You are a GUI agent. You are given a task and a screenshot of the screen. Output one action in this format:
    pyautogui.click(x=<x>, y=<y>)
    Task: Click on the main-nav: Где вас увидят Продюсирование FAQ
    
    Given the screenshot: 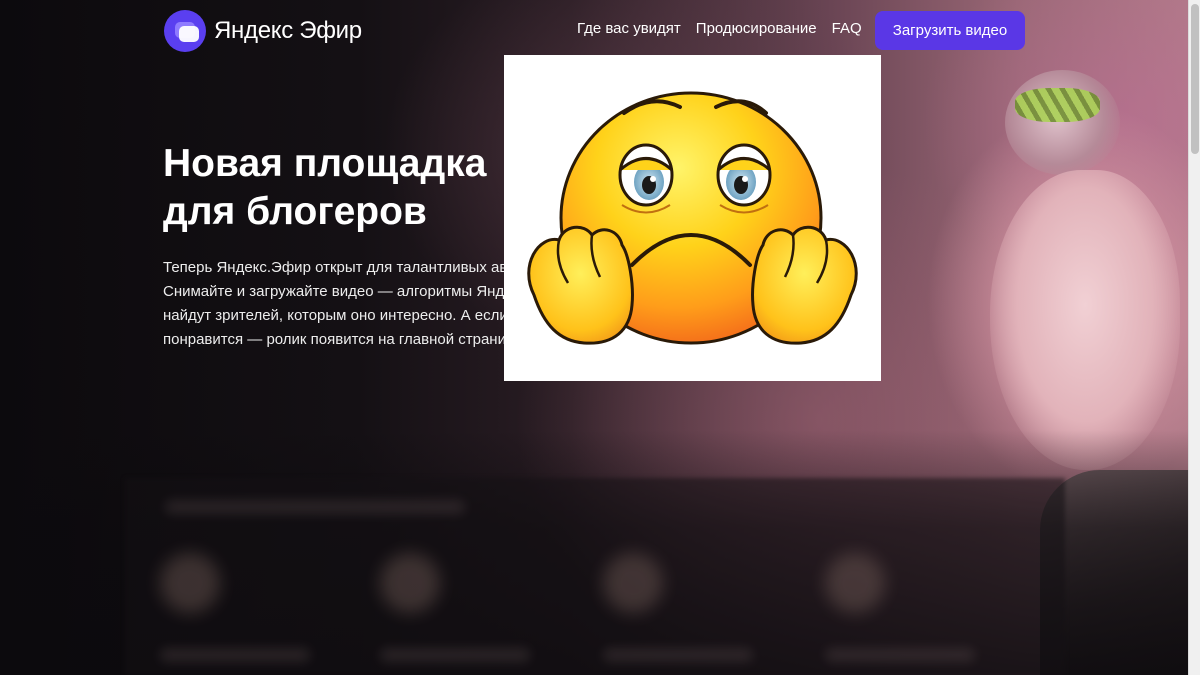 What is the action you would take?
    pyautogui.click(x=719, y=28)
    